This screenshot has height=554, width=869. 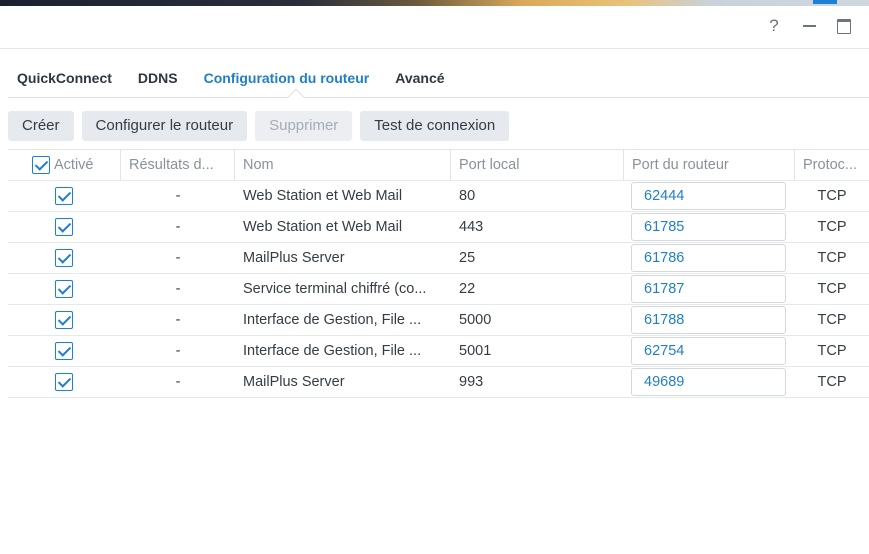 I want to click on router-port-field: 62754, so click(x=708, y=351).